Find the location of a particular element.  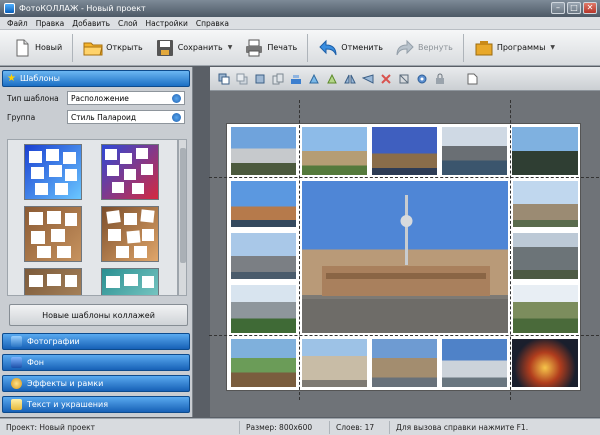

redo-arrow-icon is located at coordinates (405, 47).